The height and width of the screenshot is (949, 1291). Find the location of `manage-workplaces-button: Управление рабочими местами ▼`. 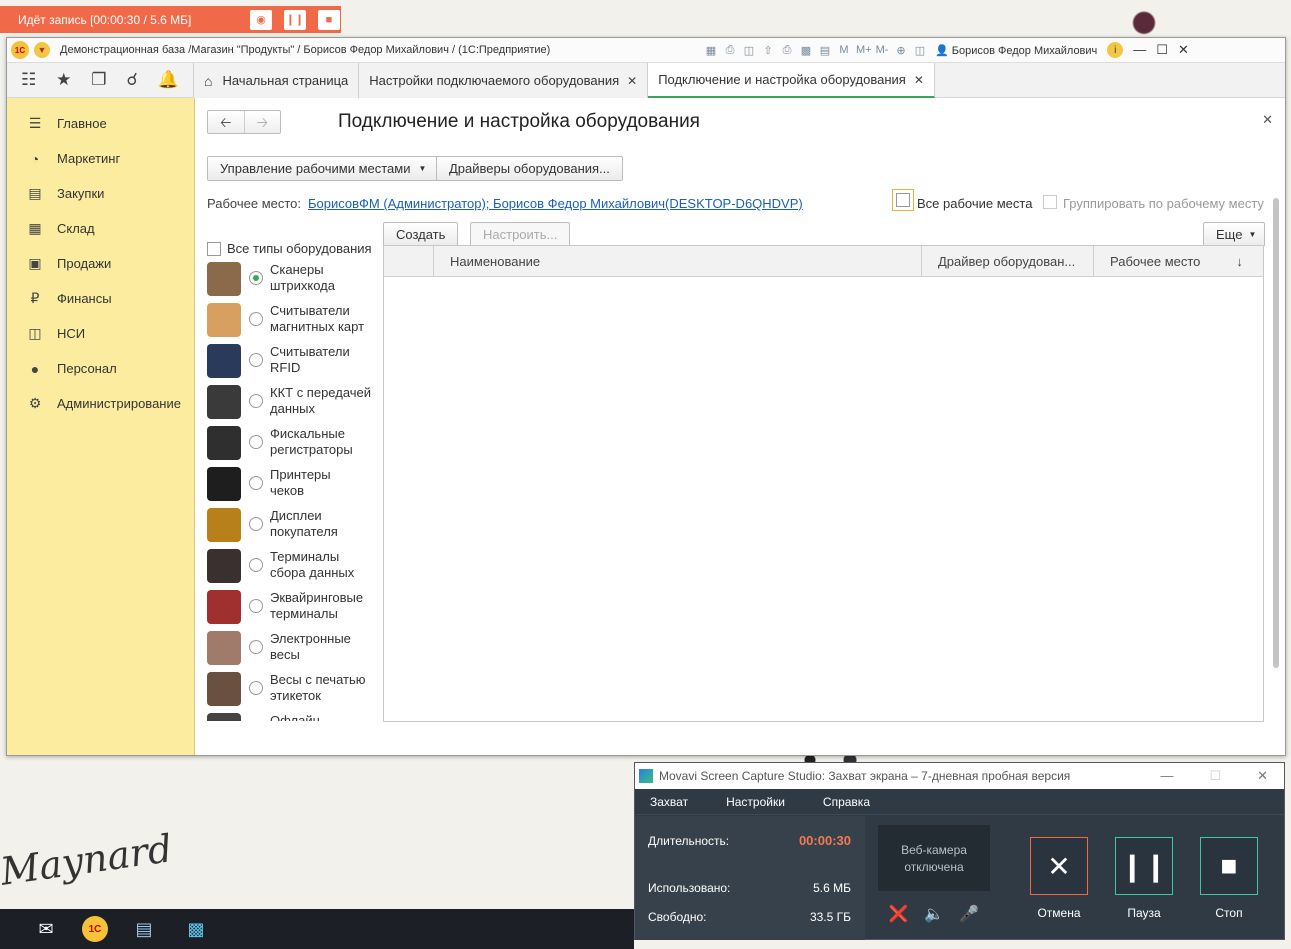

manage-workplaces-button: Управление рабочими местами ▼ is located at coordinates (323, 168).